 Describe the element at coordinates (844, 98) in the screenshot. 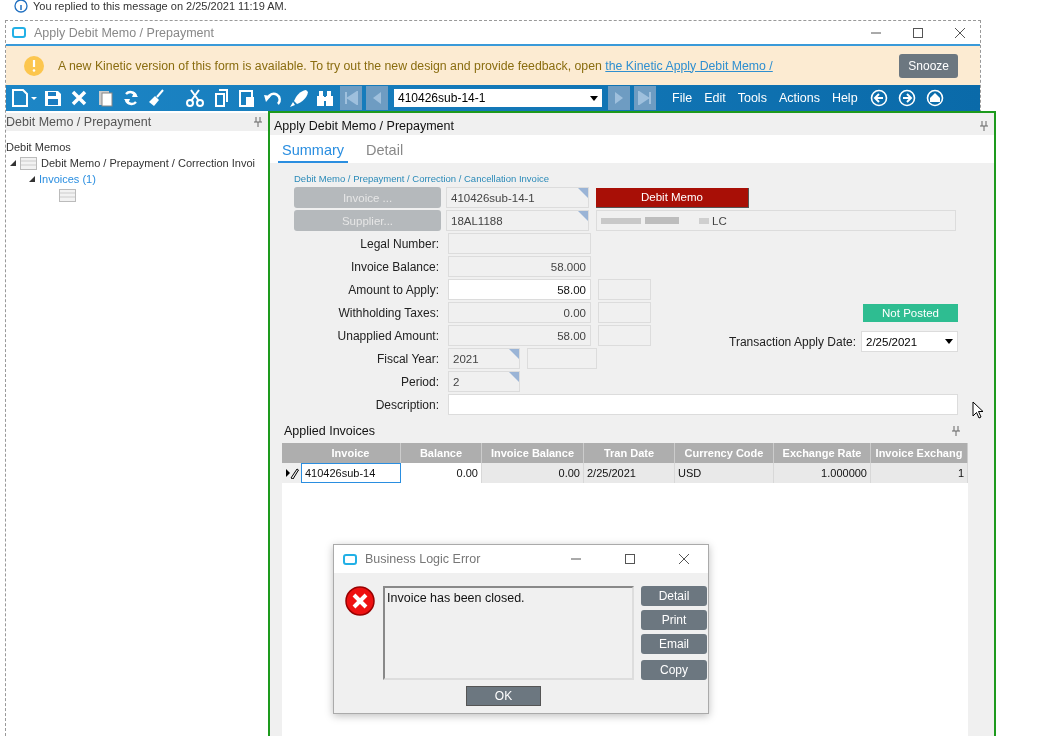

I see `menu-item: Help` at that location.